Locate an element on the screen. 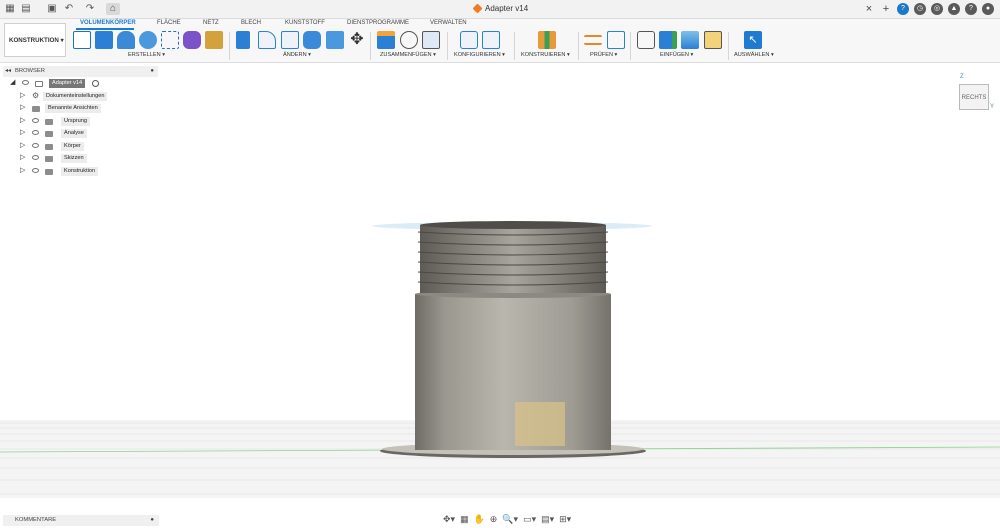  group-konstruieren: KONSTRUIEREN ▾ is located at coordinates (545, 55).